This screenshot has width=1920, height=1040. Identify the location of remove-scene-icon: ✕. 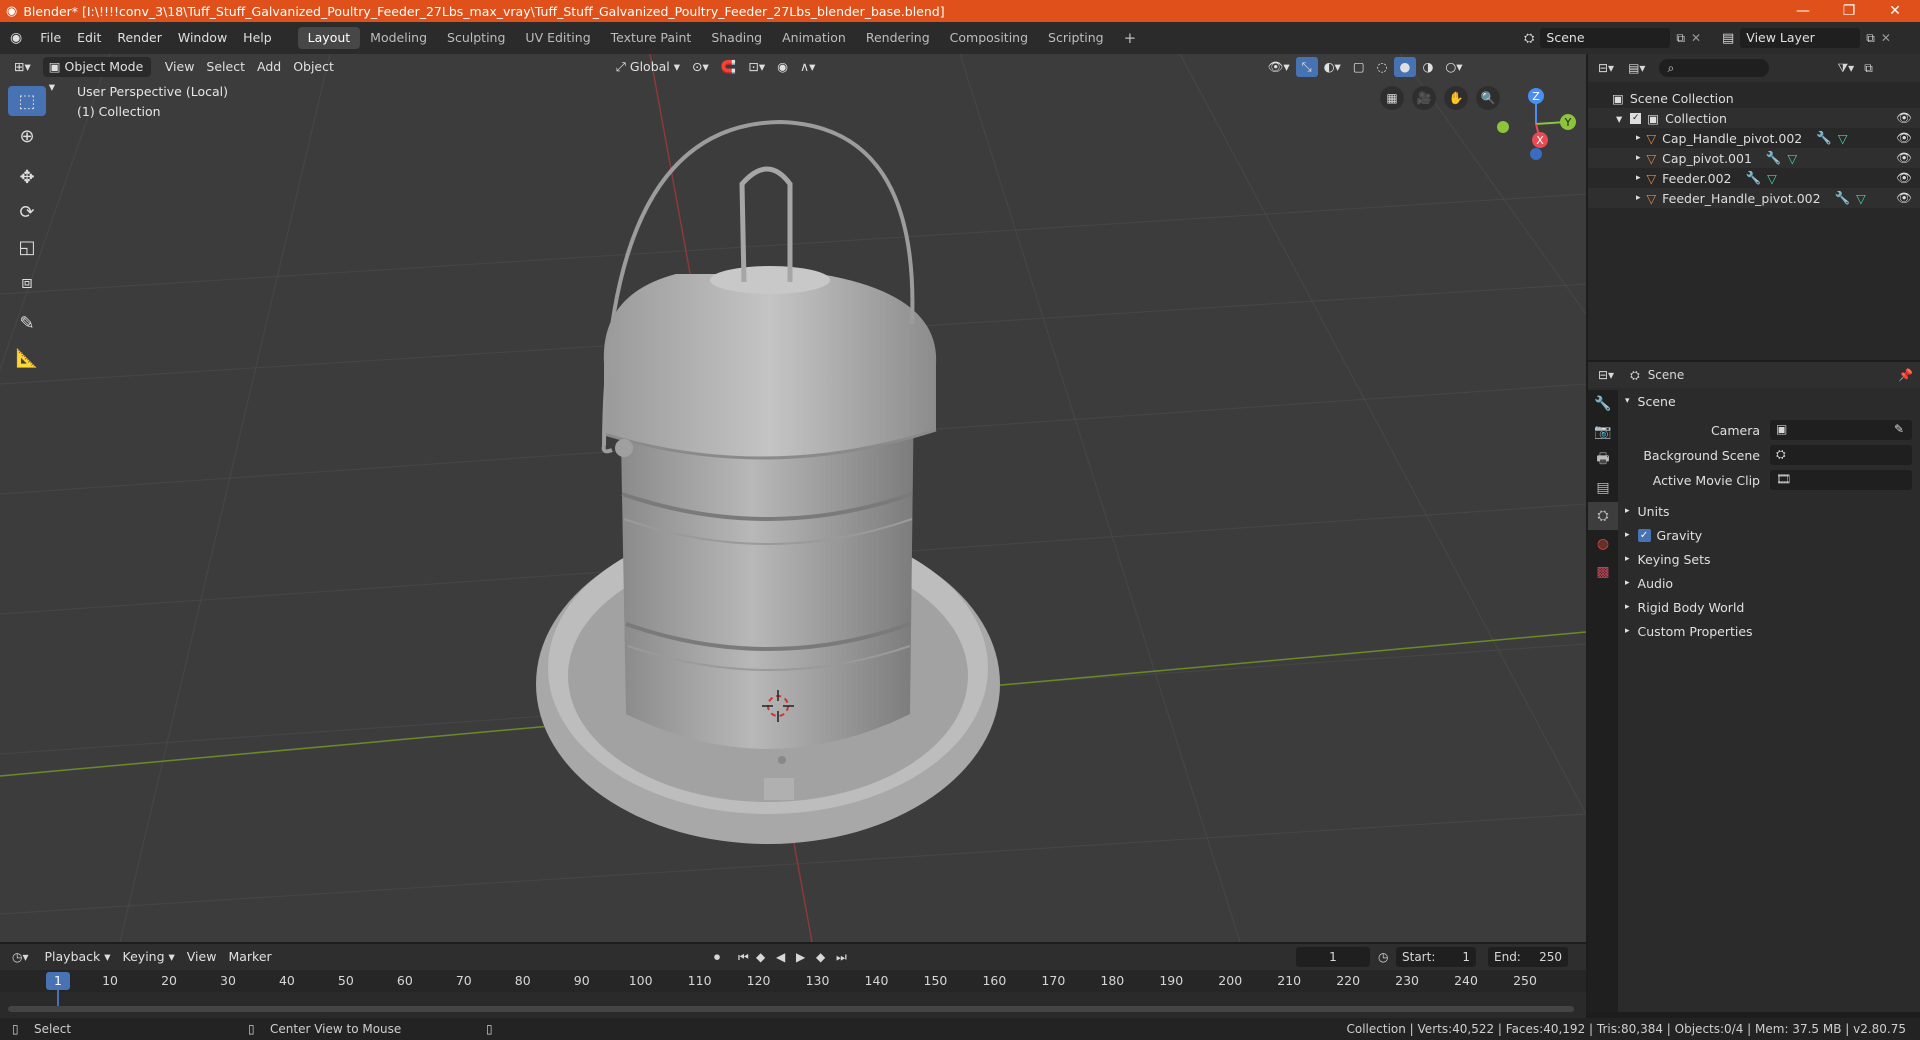
(1696, 38).